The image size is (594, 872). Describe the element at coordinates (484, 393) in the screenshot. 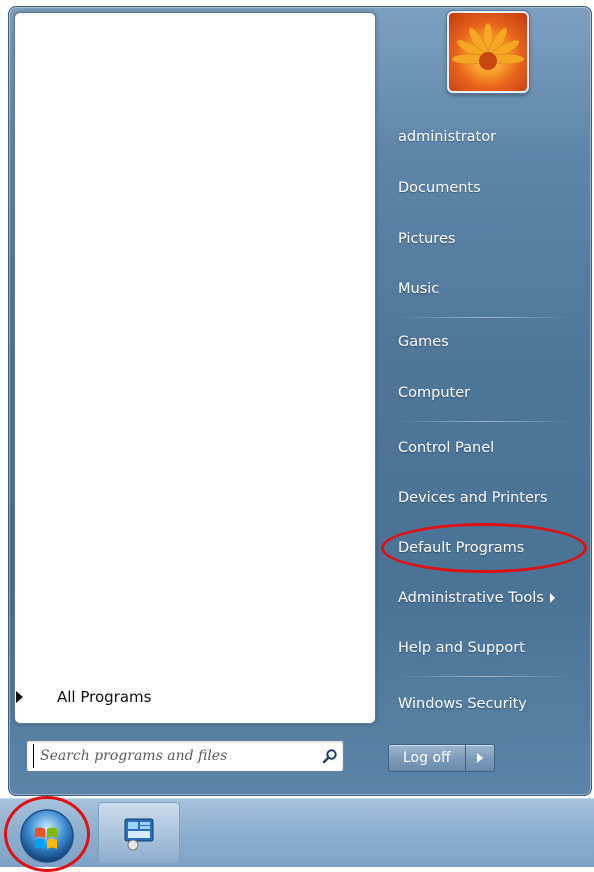

I see `menu-item-computer: Computer` at that location.